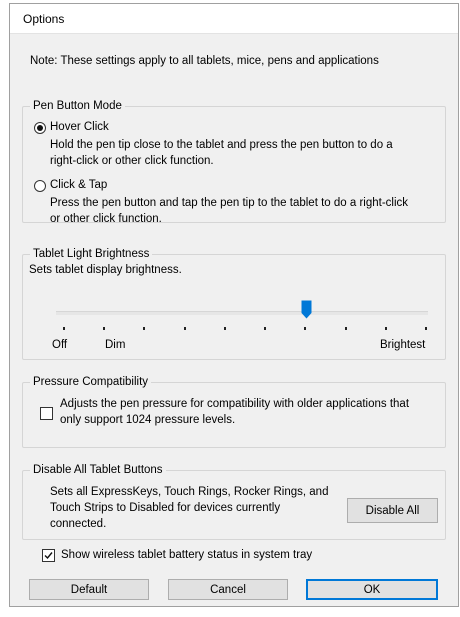 The height and width of the screenshot is (617, 460). I want to click on slider-track, so click(242, 313).